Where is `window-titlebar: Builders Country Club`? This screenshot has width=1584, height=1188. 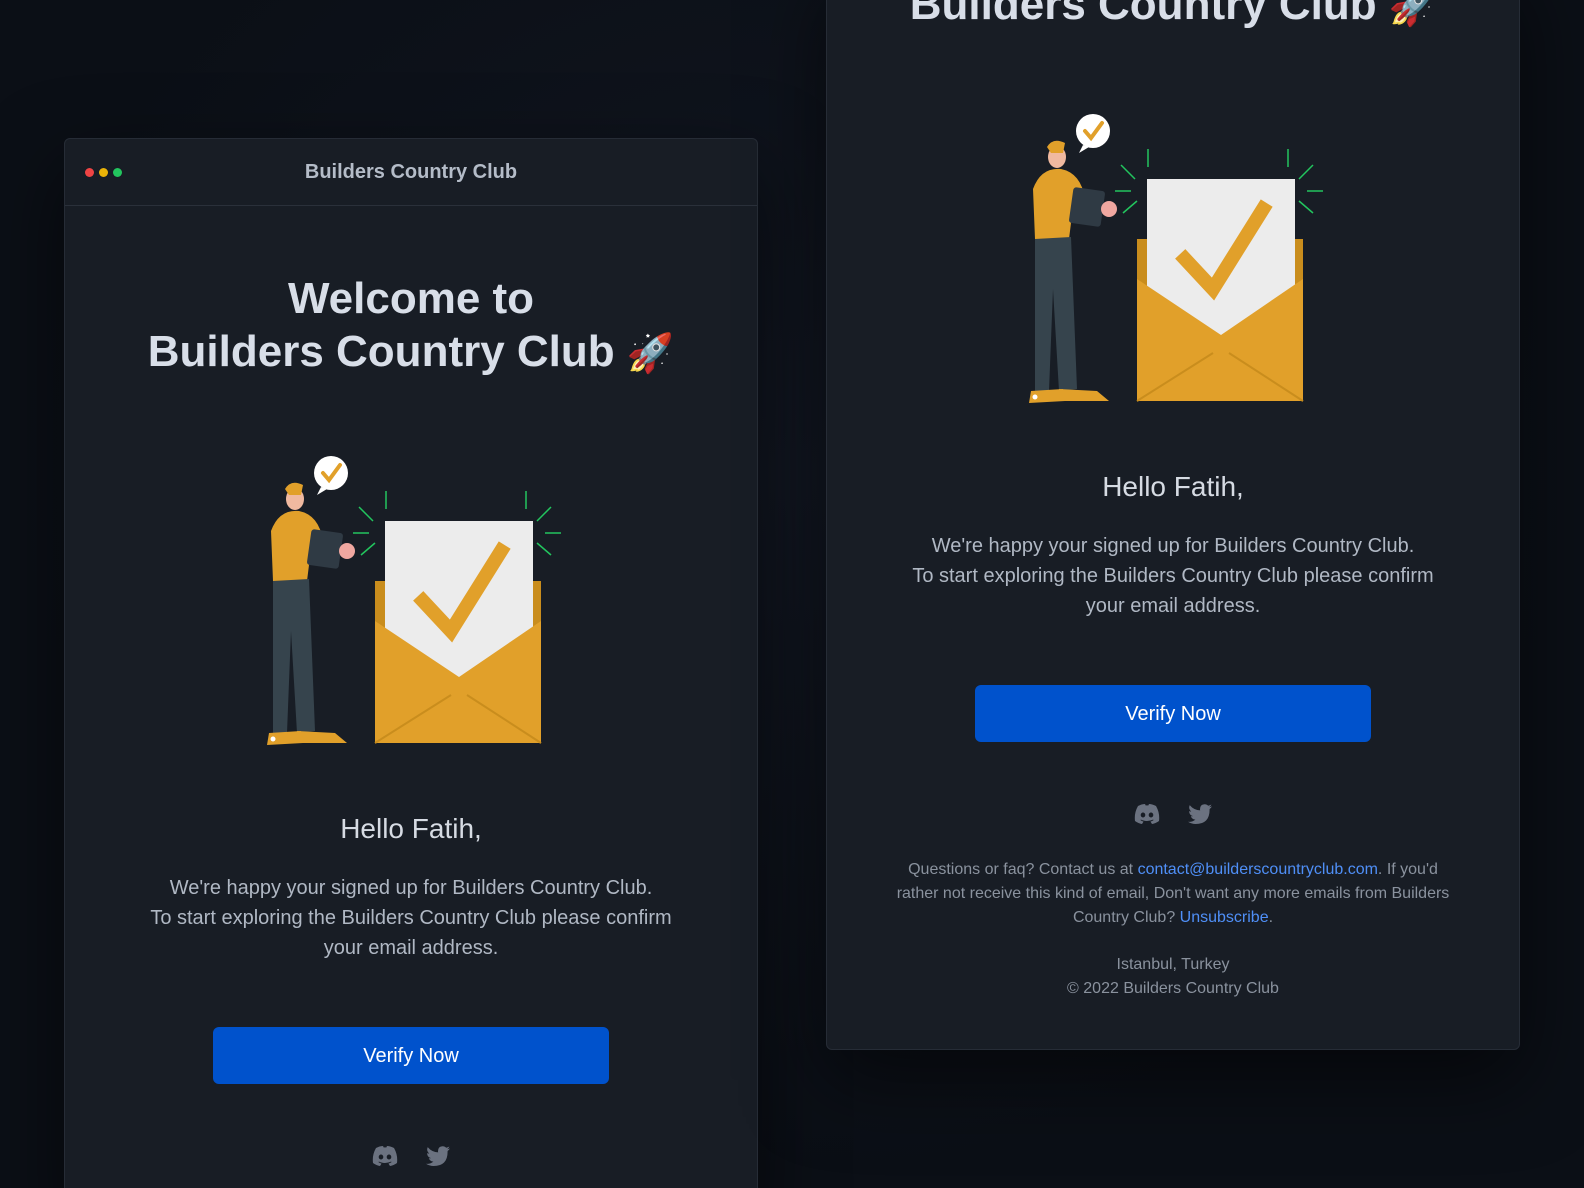 window-titlebar: Builders Country Club is located at coordinates (411, 172).